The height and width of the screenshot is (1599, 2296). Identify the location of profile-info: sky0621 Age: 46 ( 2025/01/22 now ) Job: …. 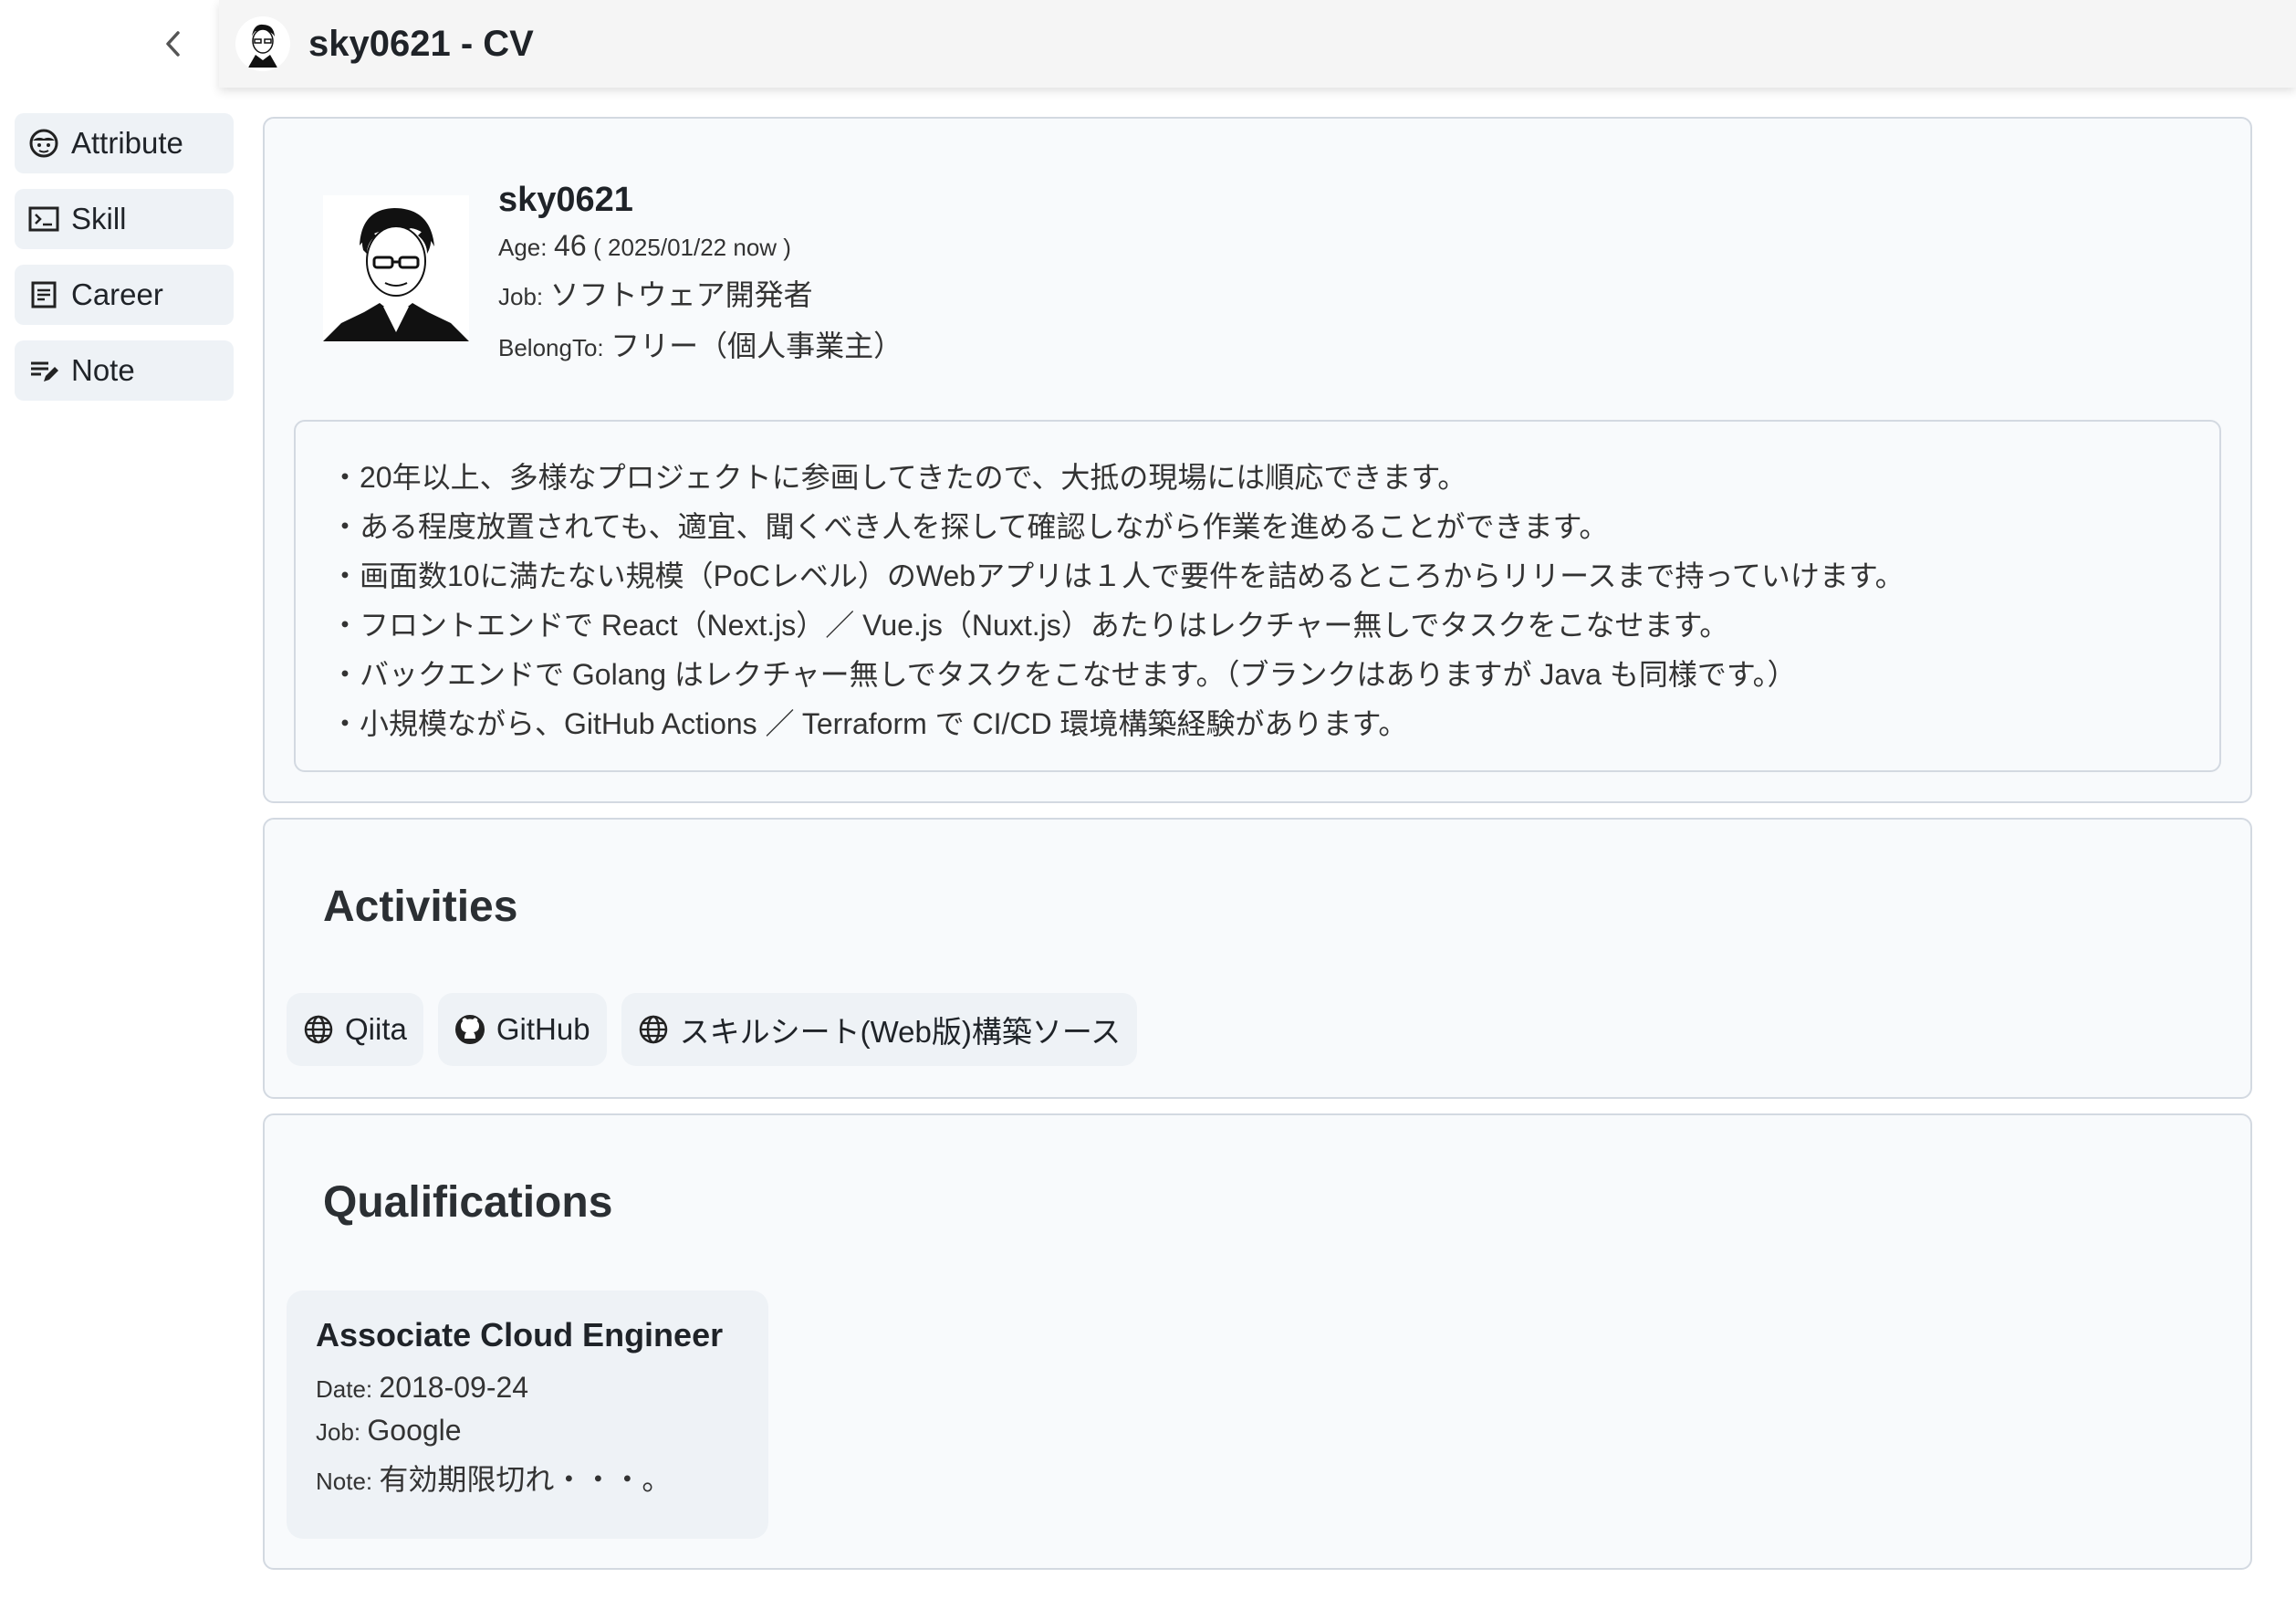
(700, 277).